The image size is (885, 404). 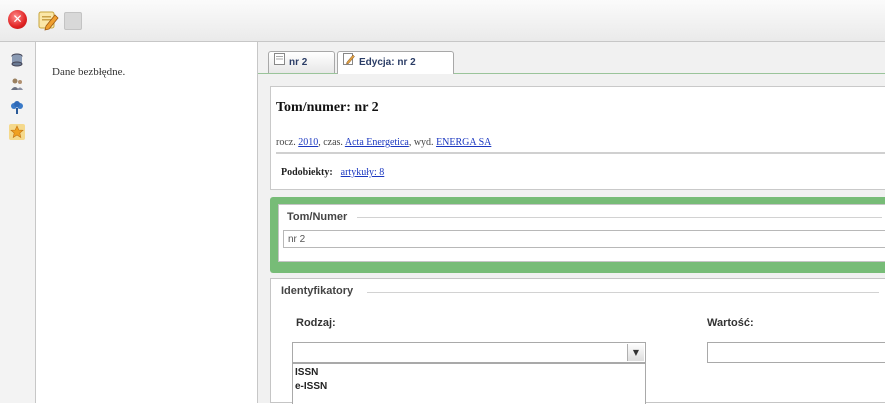 I want to click on status-message: Dane bezbłędne., so click(x=89, y=72).